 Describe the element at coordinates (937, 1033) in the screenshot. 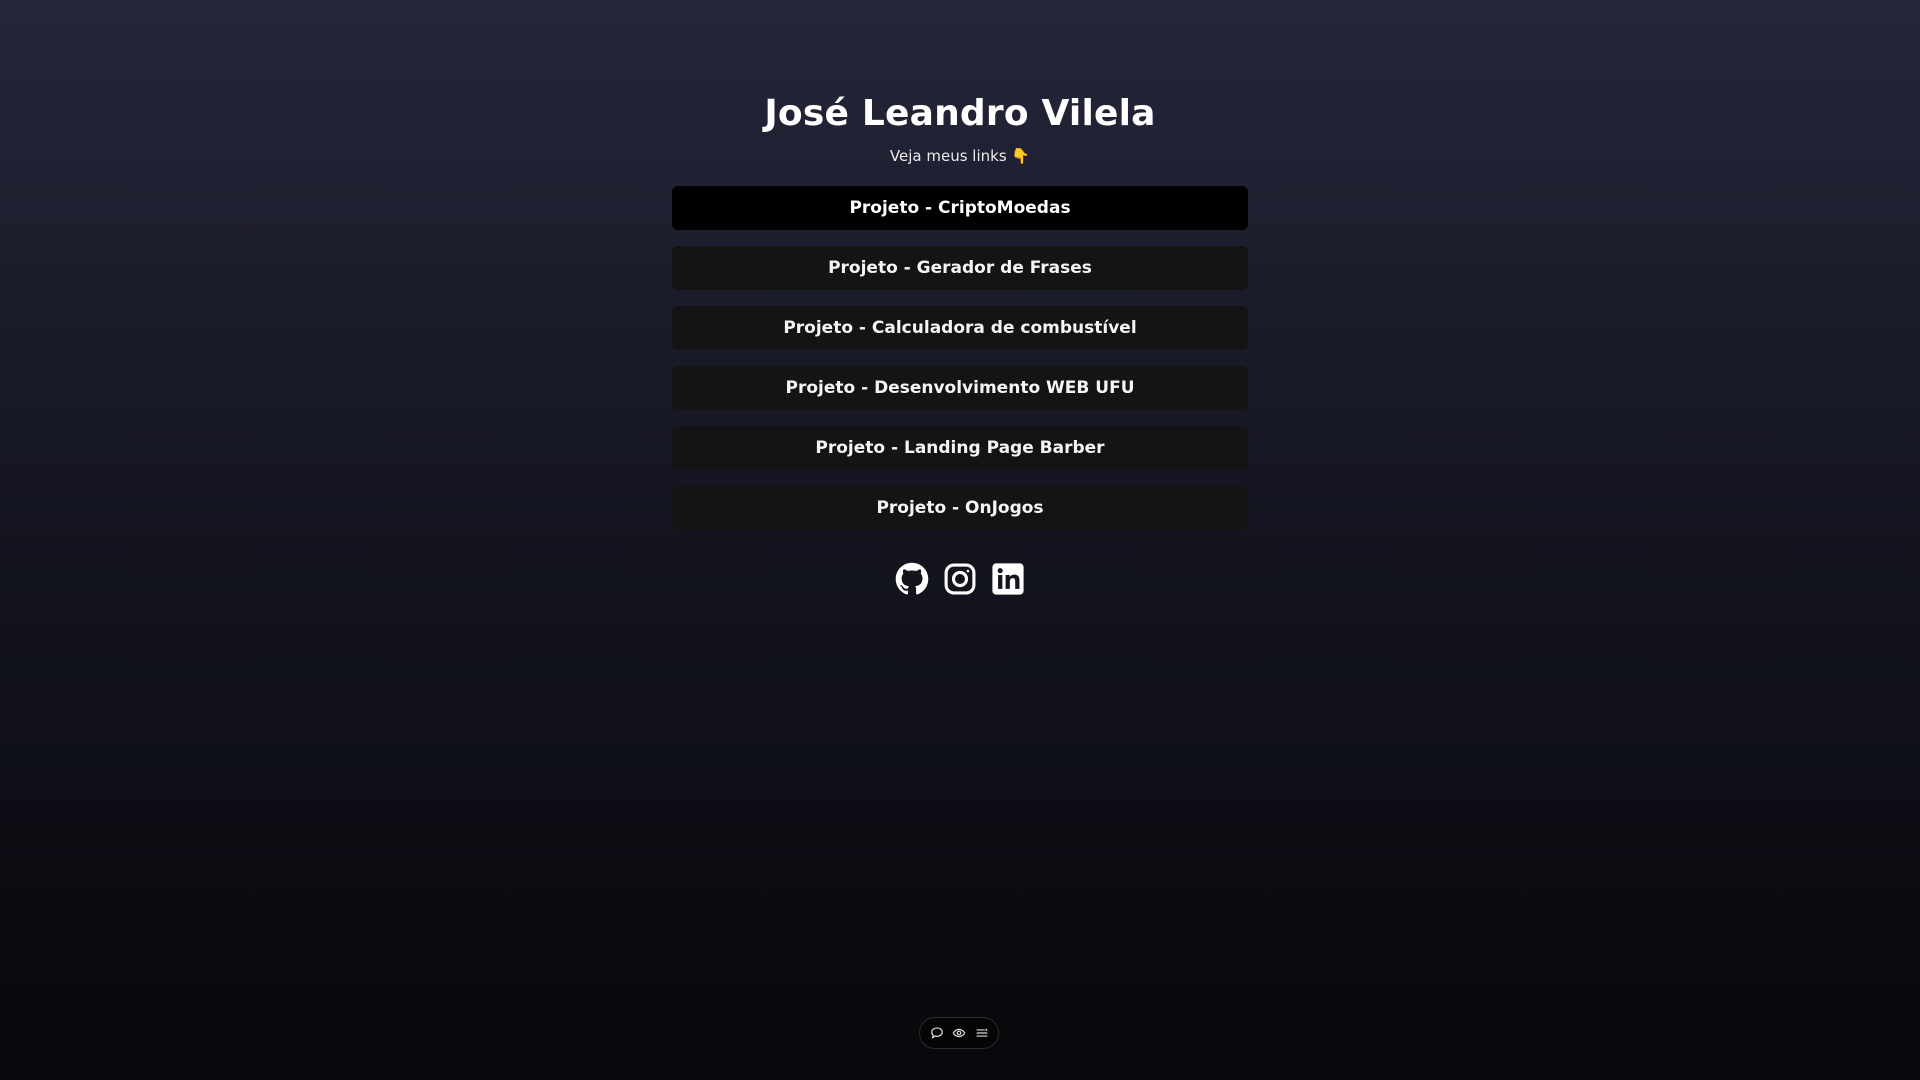

I see `comment-icon` at that location.